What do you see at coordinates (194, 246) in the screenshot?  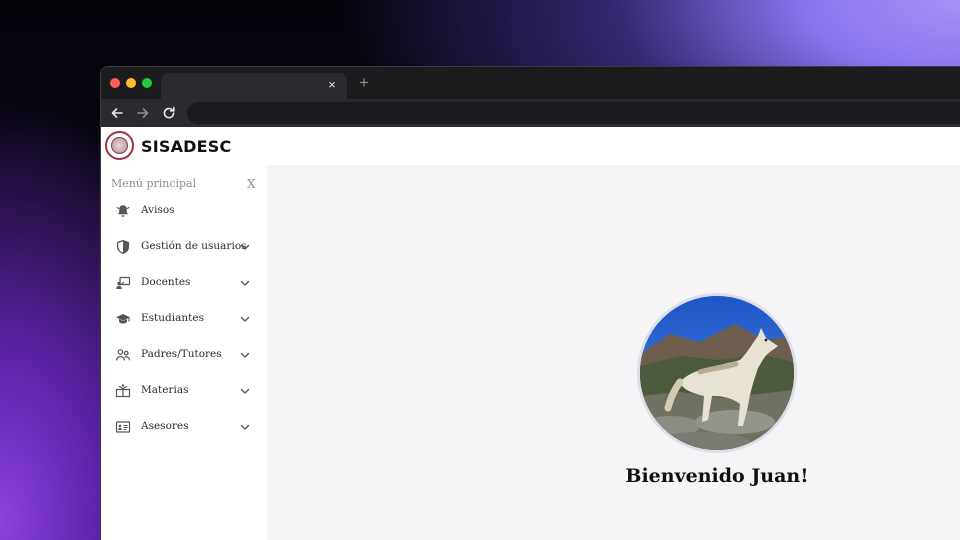 I see `sidebar-item-label: Gestión de usuarios` at bounding box center [194, 246].